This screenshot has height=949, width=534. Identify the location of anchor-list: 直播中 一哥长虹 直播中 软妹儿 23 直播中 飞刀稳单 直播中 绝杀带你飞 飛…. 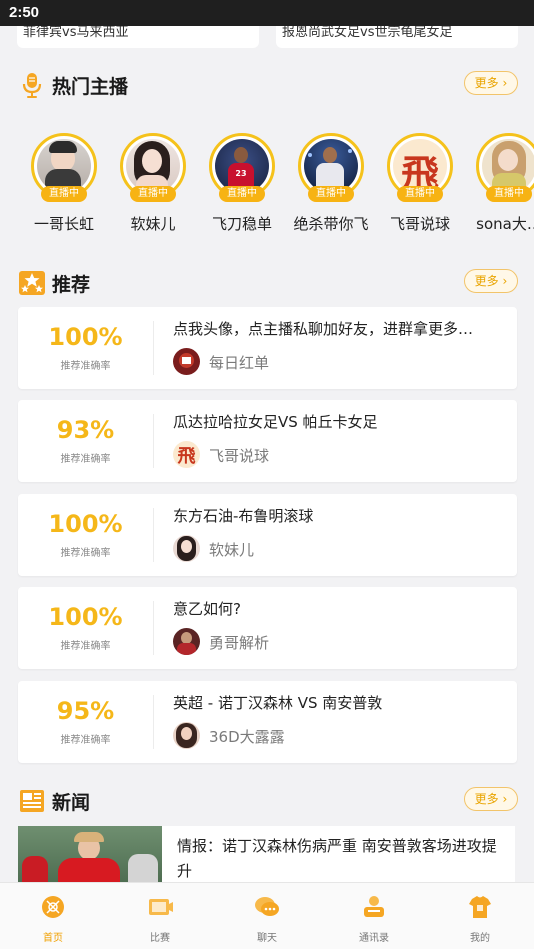
(267, 188).